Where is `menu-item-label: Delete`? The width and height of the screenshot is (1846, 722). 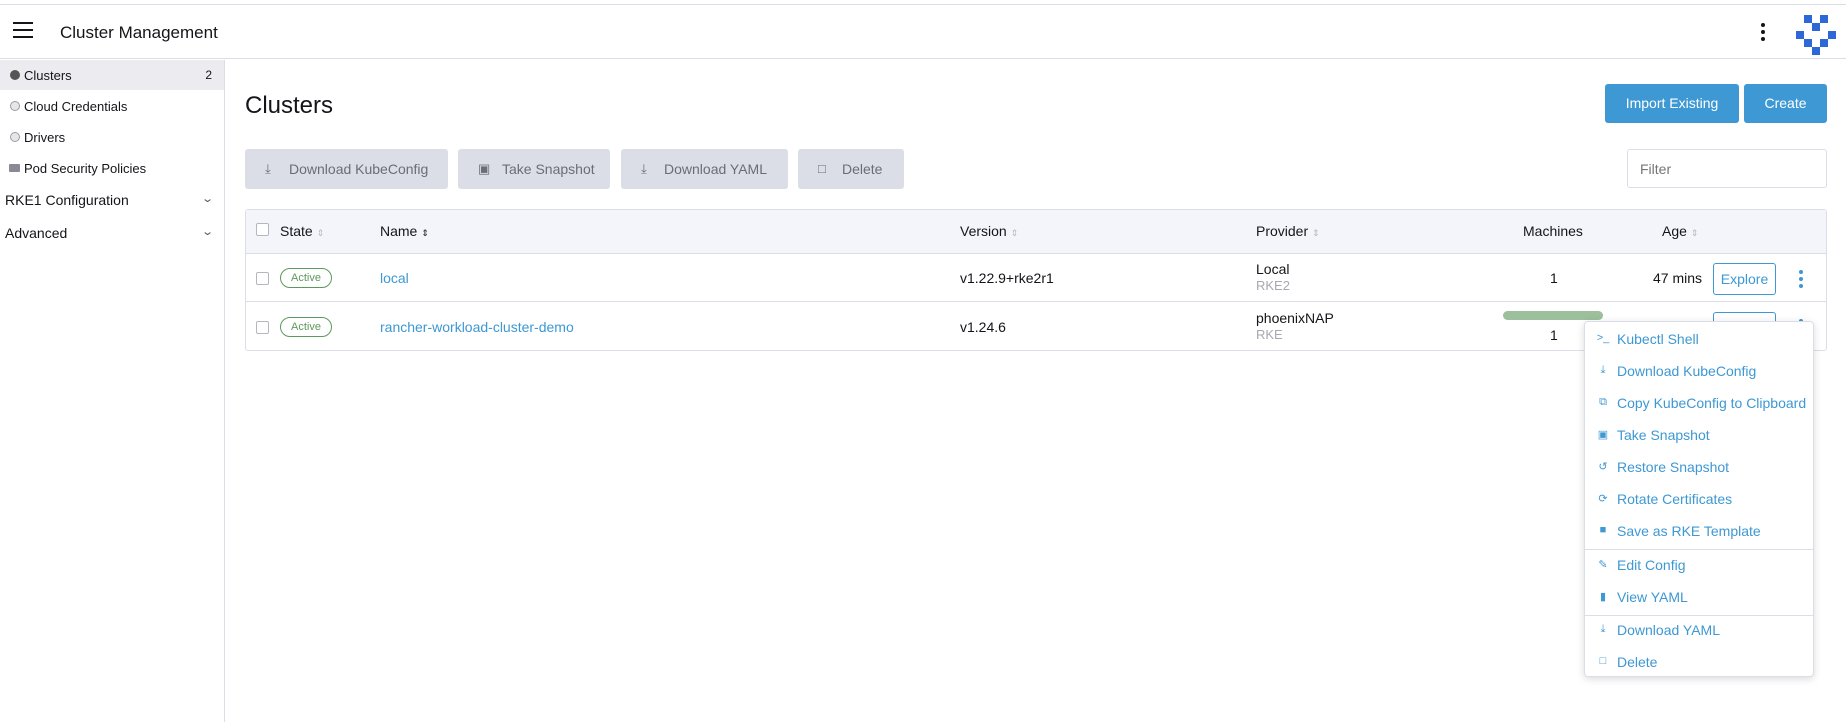 menu-item-label: Delete is located at coordinates (1637, 662).